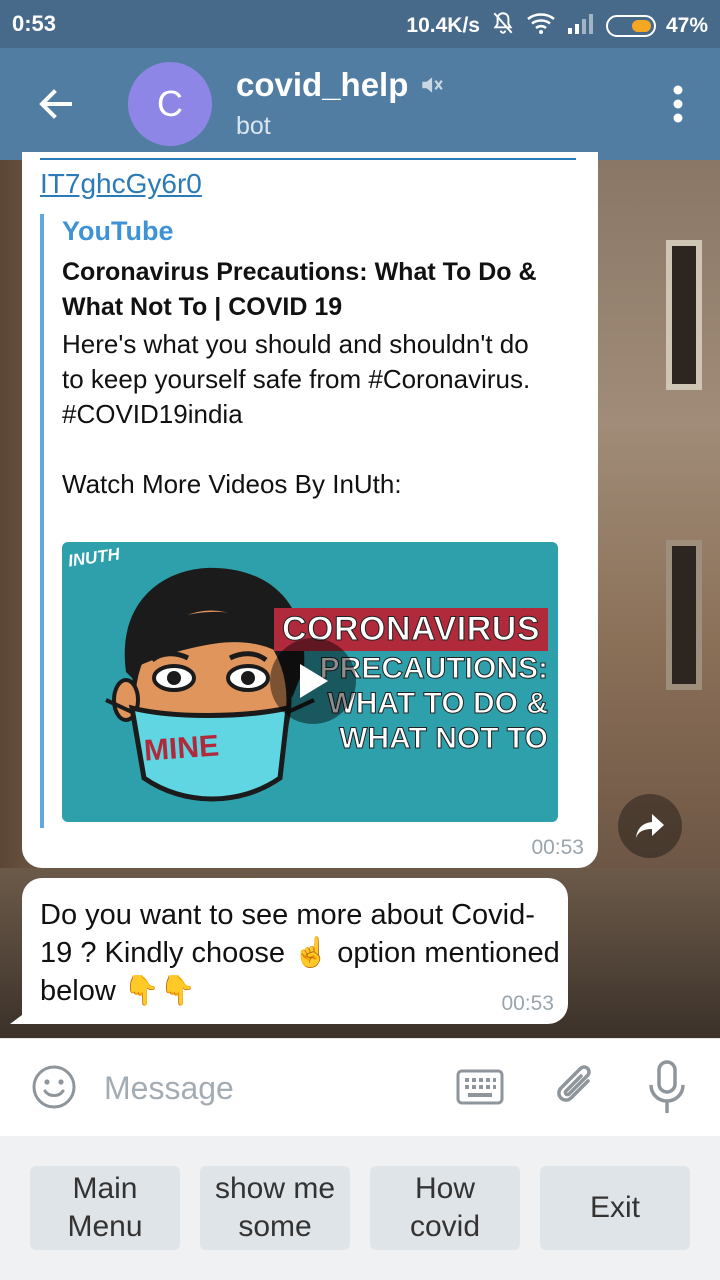 The height and width of the screenshot is (1280, 720). What do you see at coordinates (360, 1208) in the screenshot?
I see `bot-reply-keyboard: Main Menu show me some How covid Exit` at bounding box center [360, 1208].